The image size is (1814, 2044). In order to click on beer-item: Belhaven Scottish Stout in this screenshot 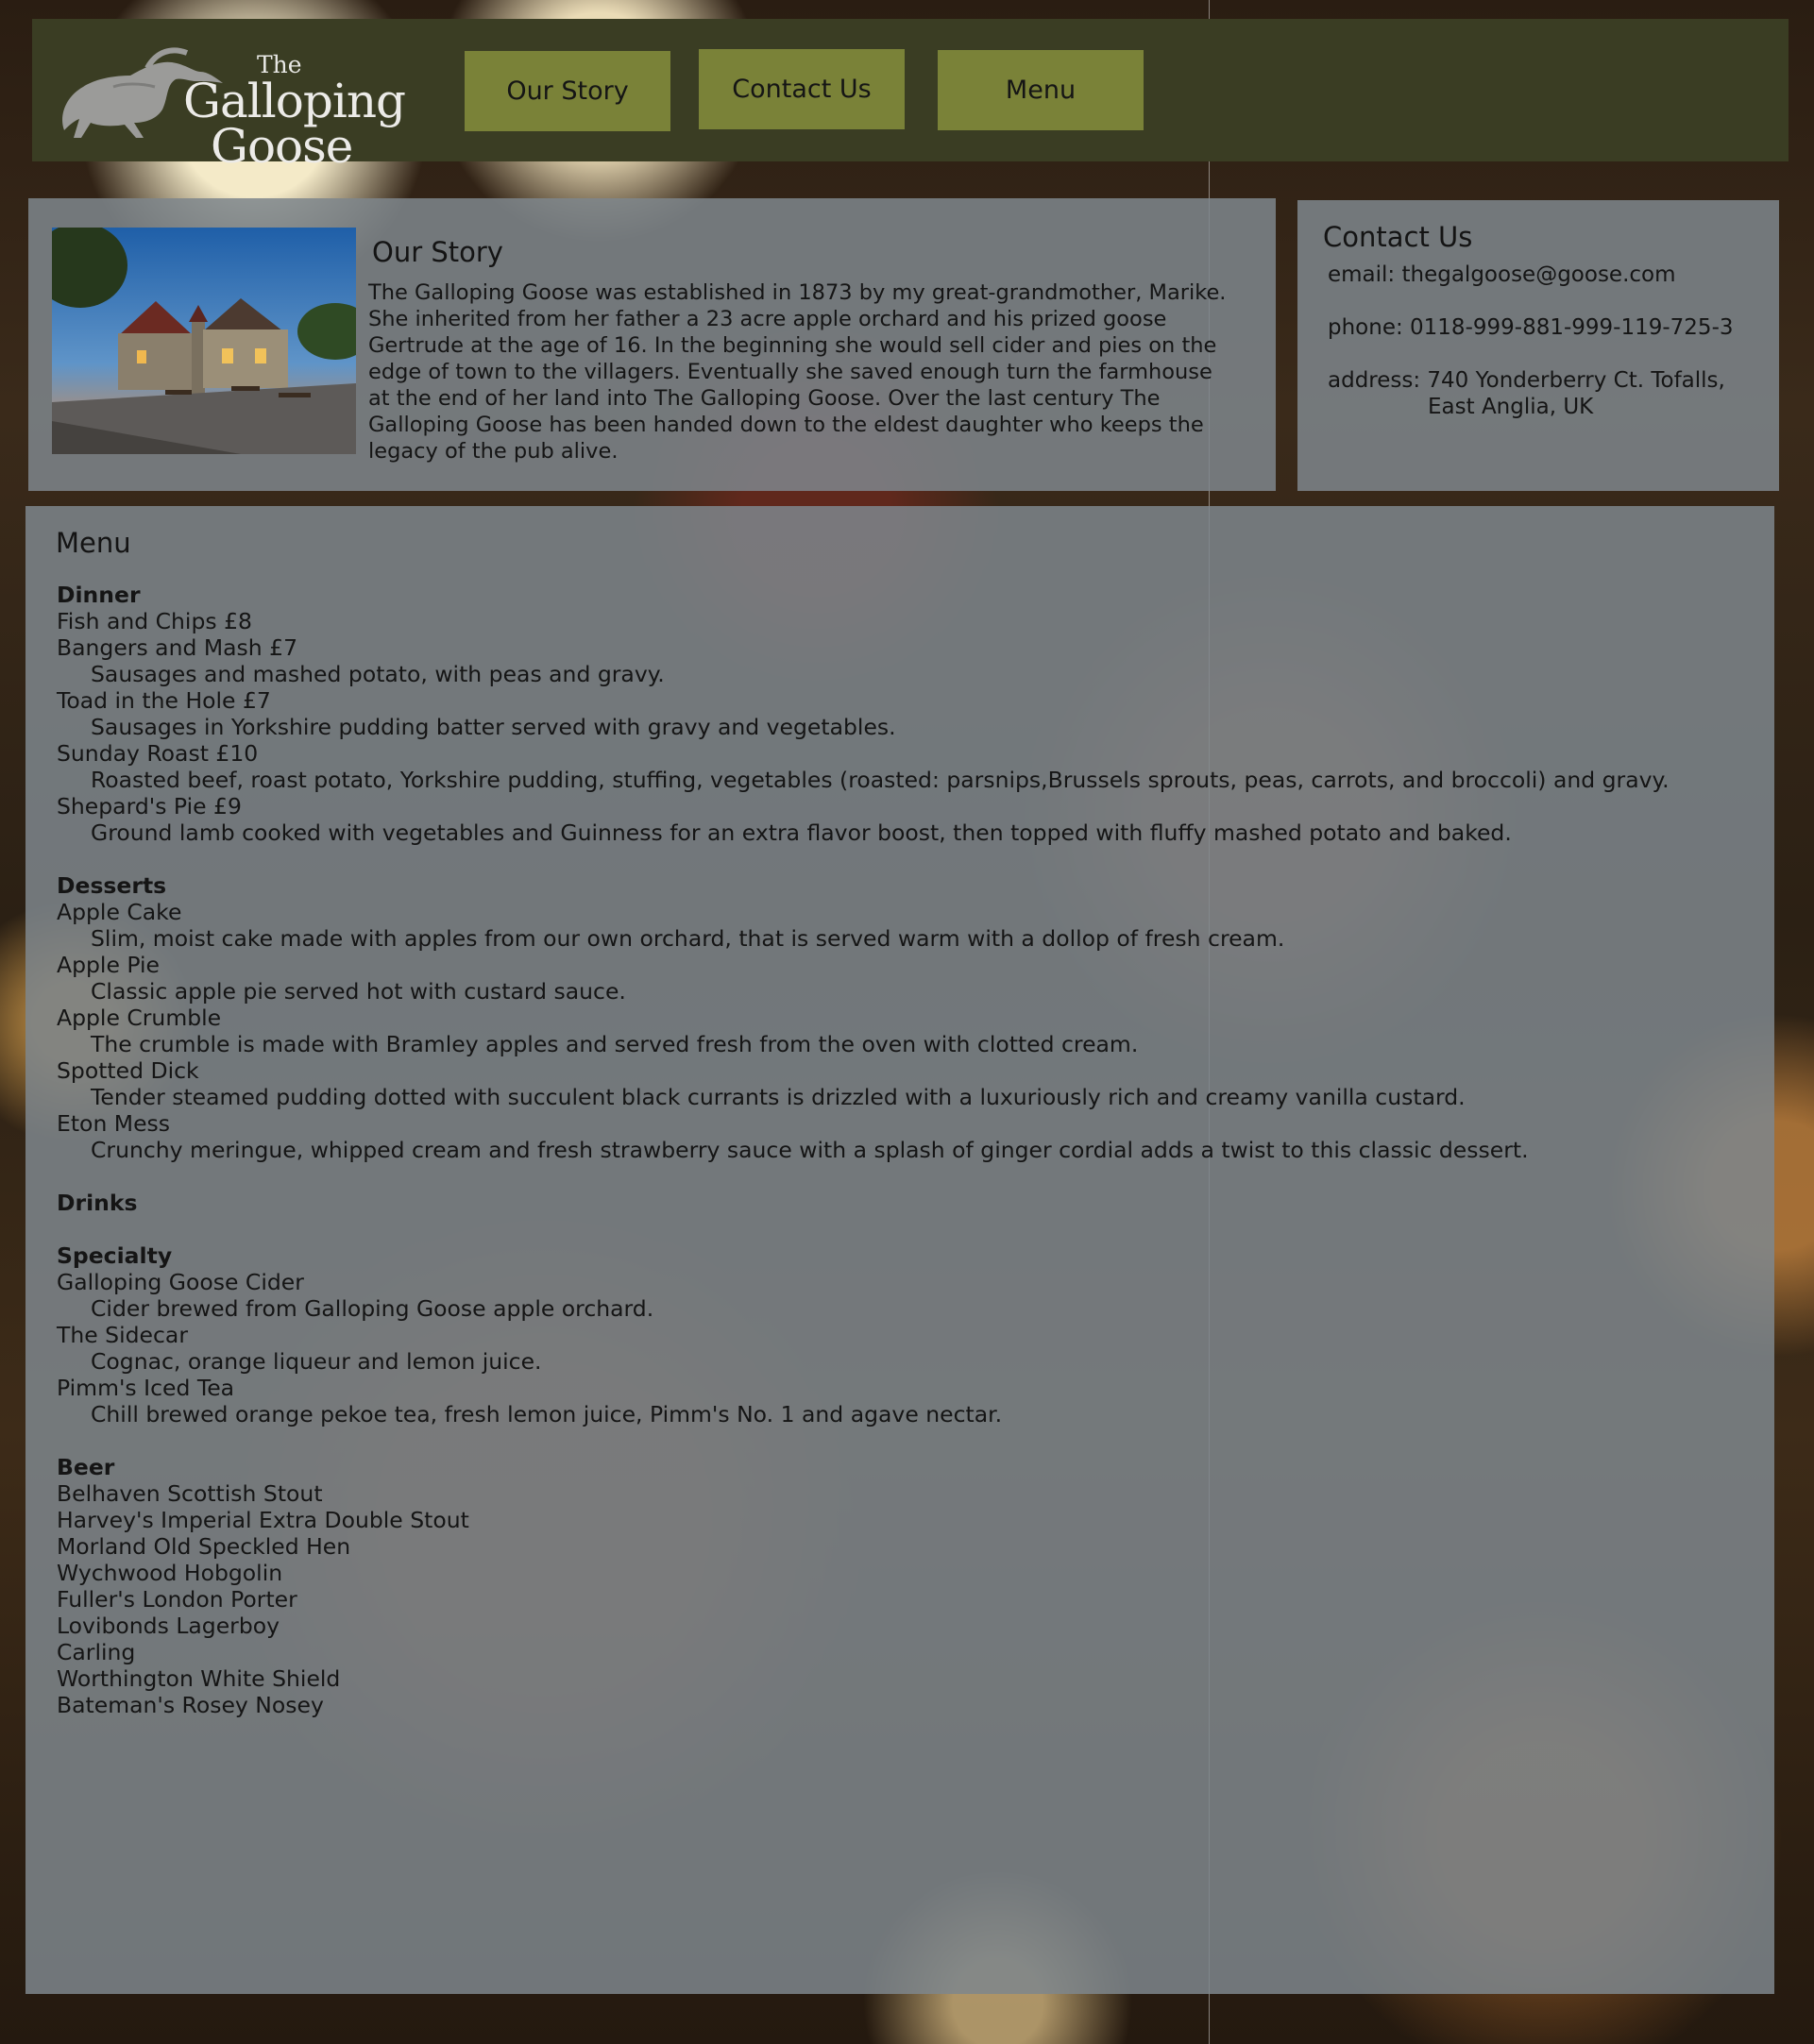, I will do `click(190, 1494)`.